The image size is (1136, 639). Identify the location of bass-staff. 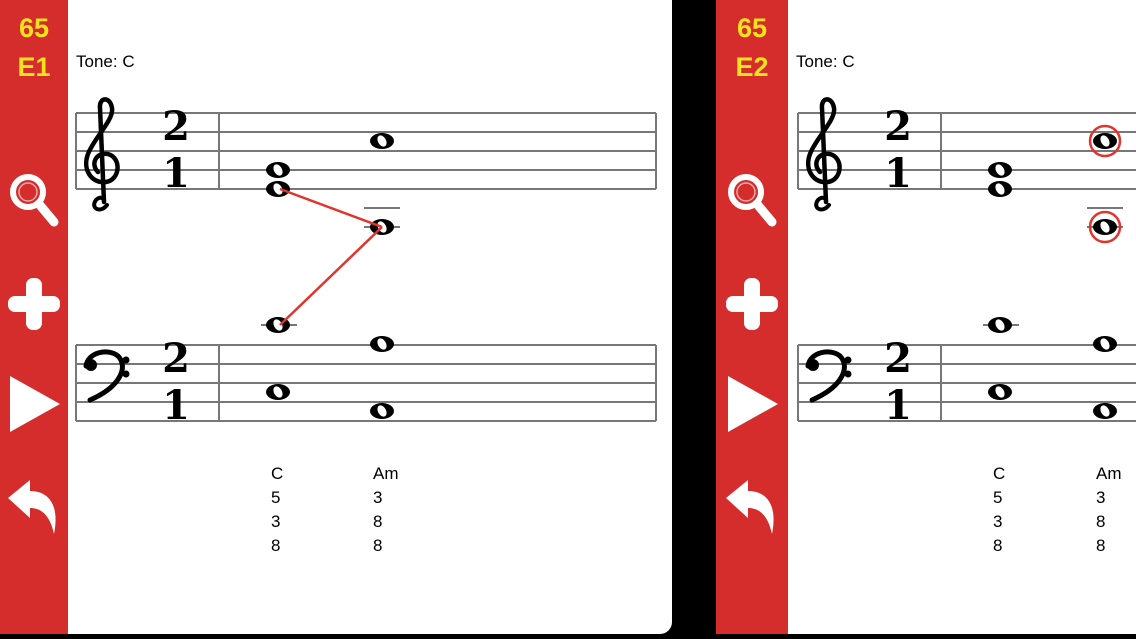
(966, 383).